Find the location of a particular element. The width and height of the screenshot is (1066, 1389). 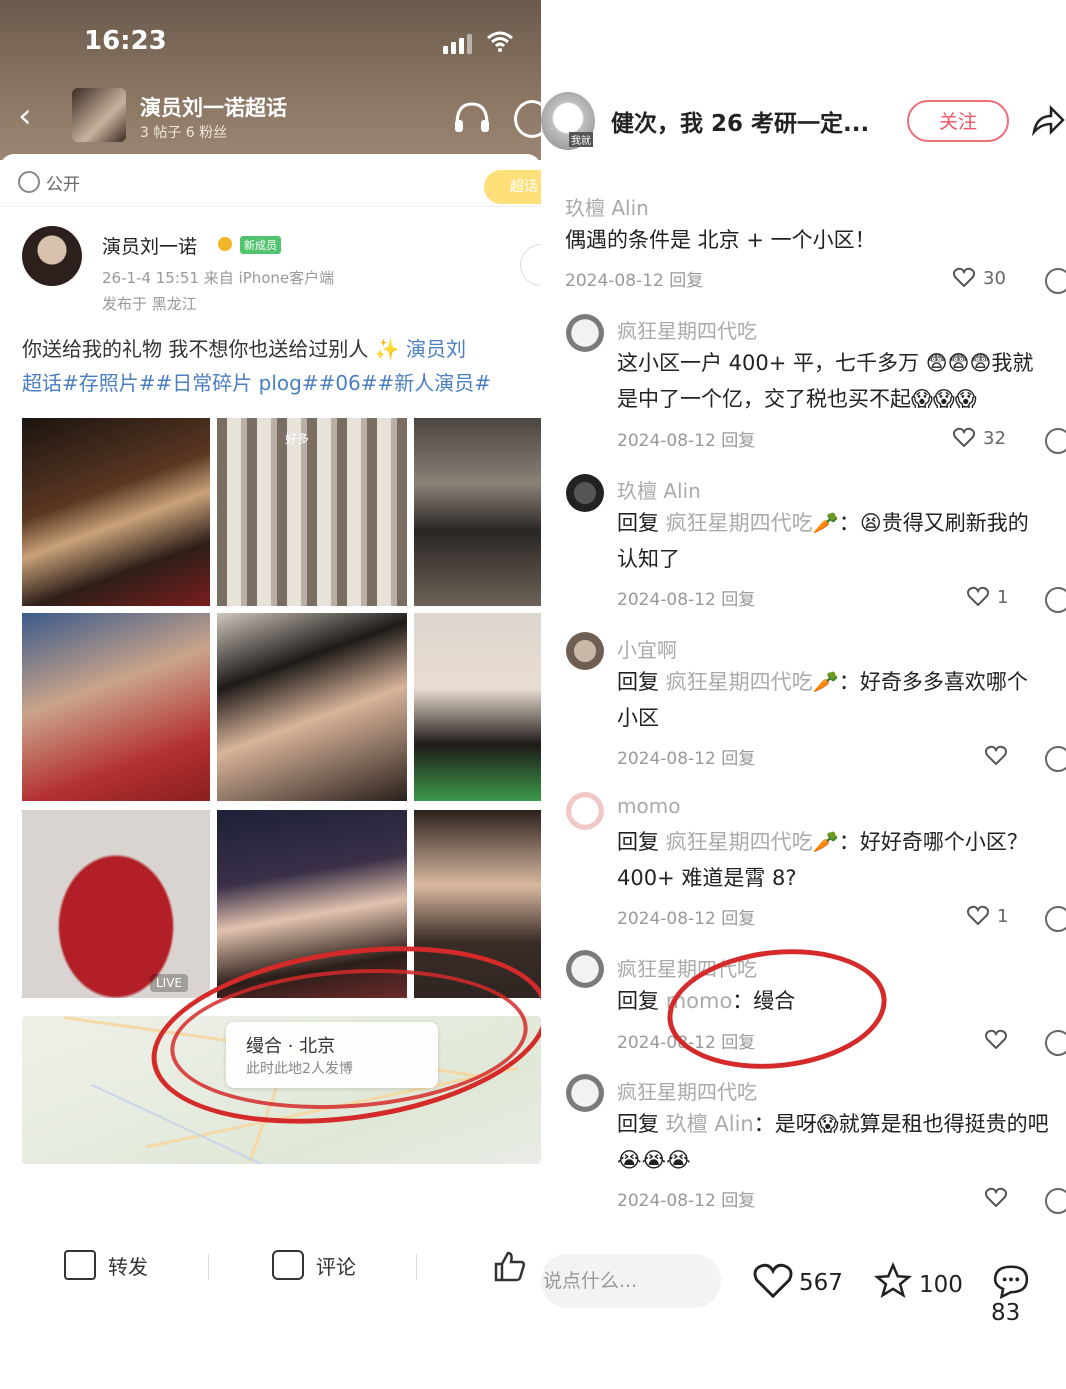

comment-author: 小宜啊 is located at coordinates (647, 648).